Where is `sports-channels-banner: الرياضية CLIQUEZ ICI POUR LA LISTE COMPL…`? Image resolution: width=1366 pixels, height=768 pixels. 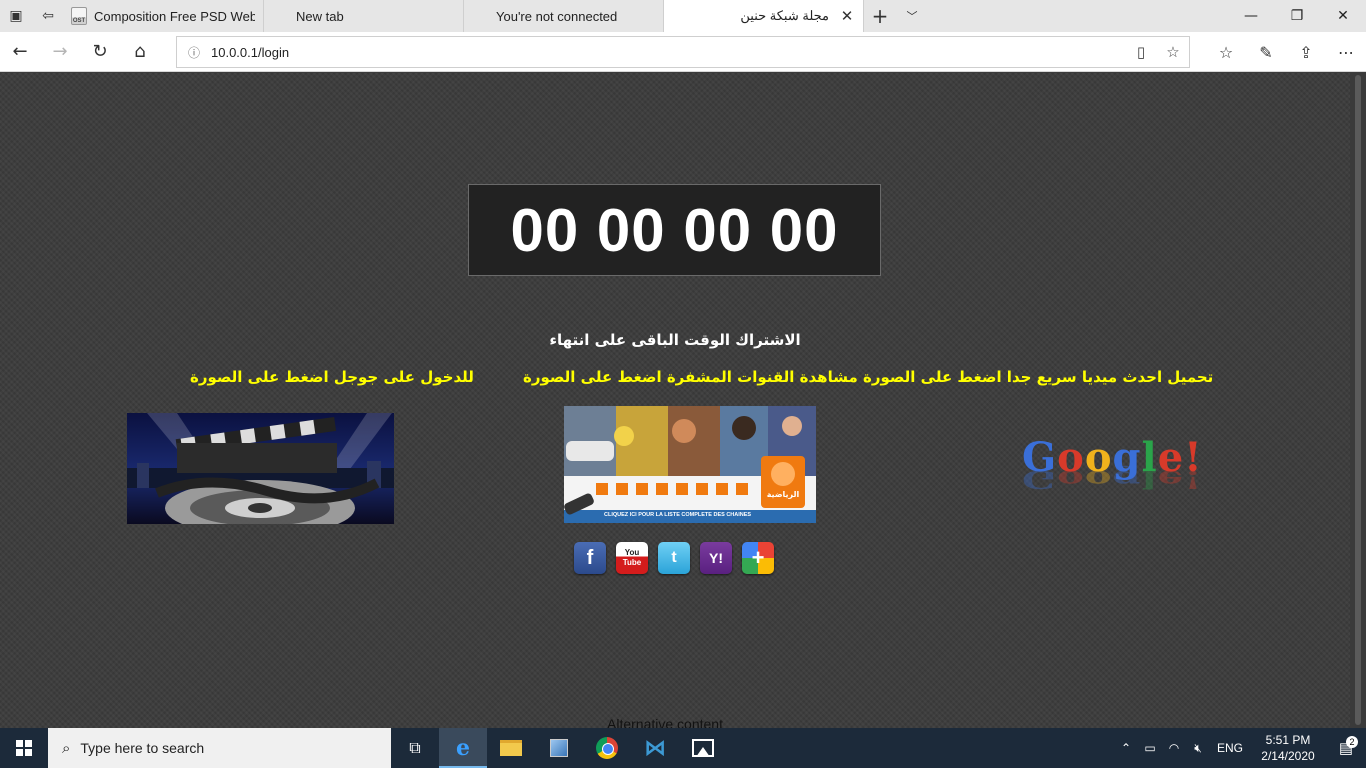
sports-channels-banner: الرياضية CLIQUEZ ICI POUR LA LISTE COMPL… is located at coordinates (690, 464).